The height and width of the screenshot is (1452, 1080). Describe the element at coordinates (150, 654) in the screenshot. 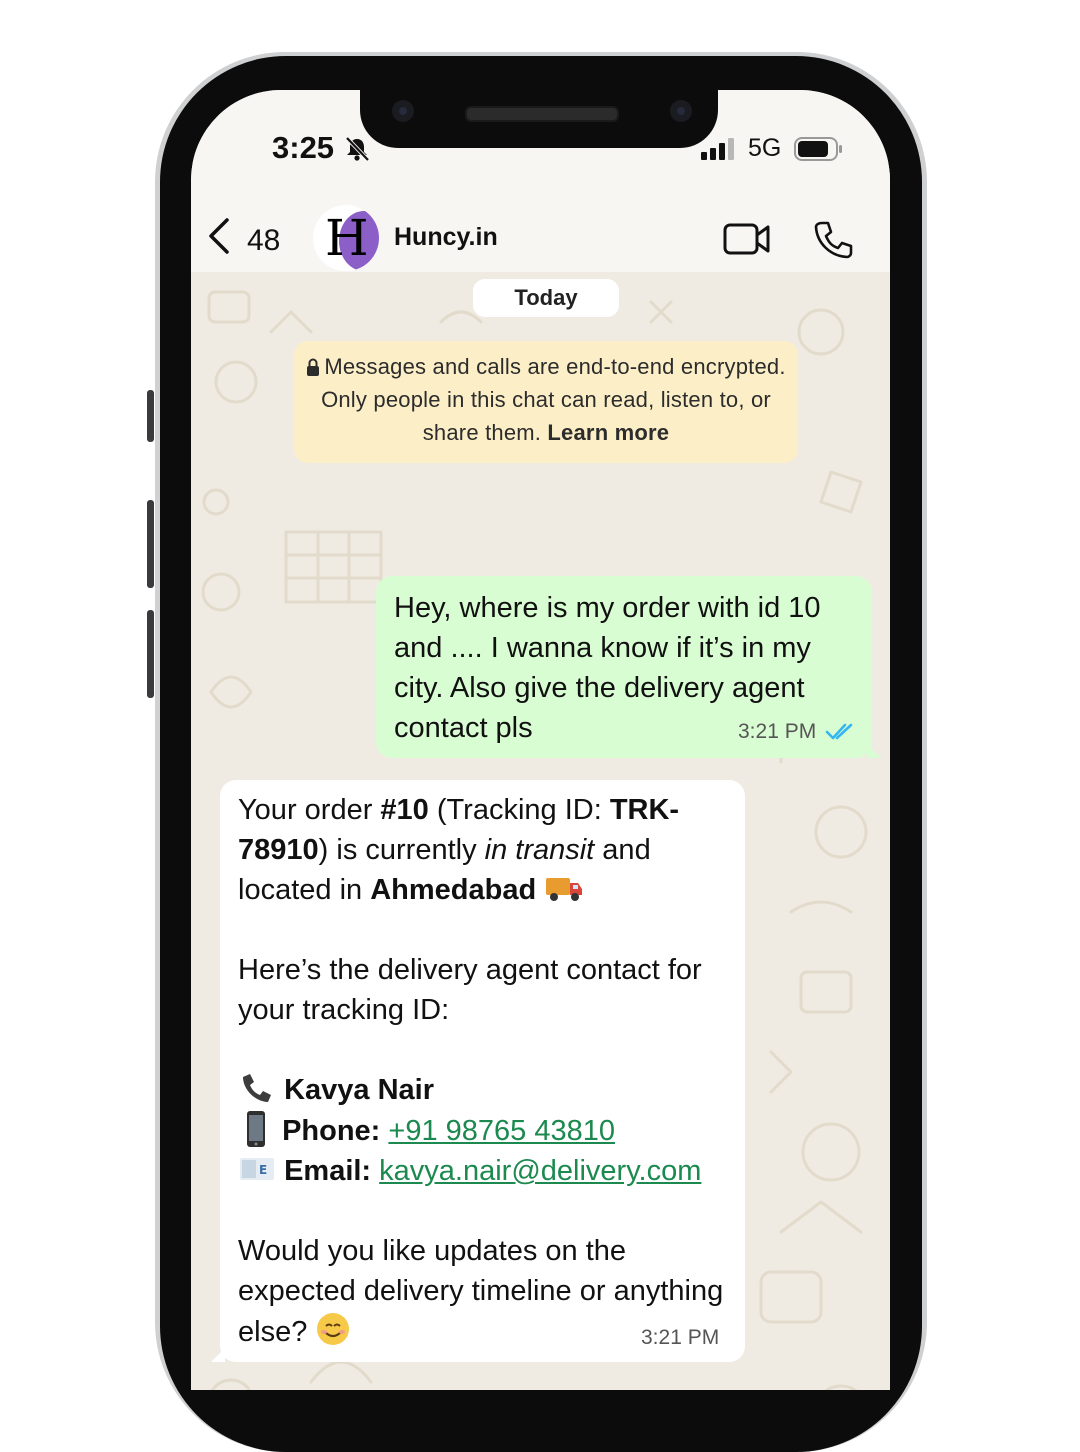

I see `volume-down-button` at that location.